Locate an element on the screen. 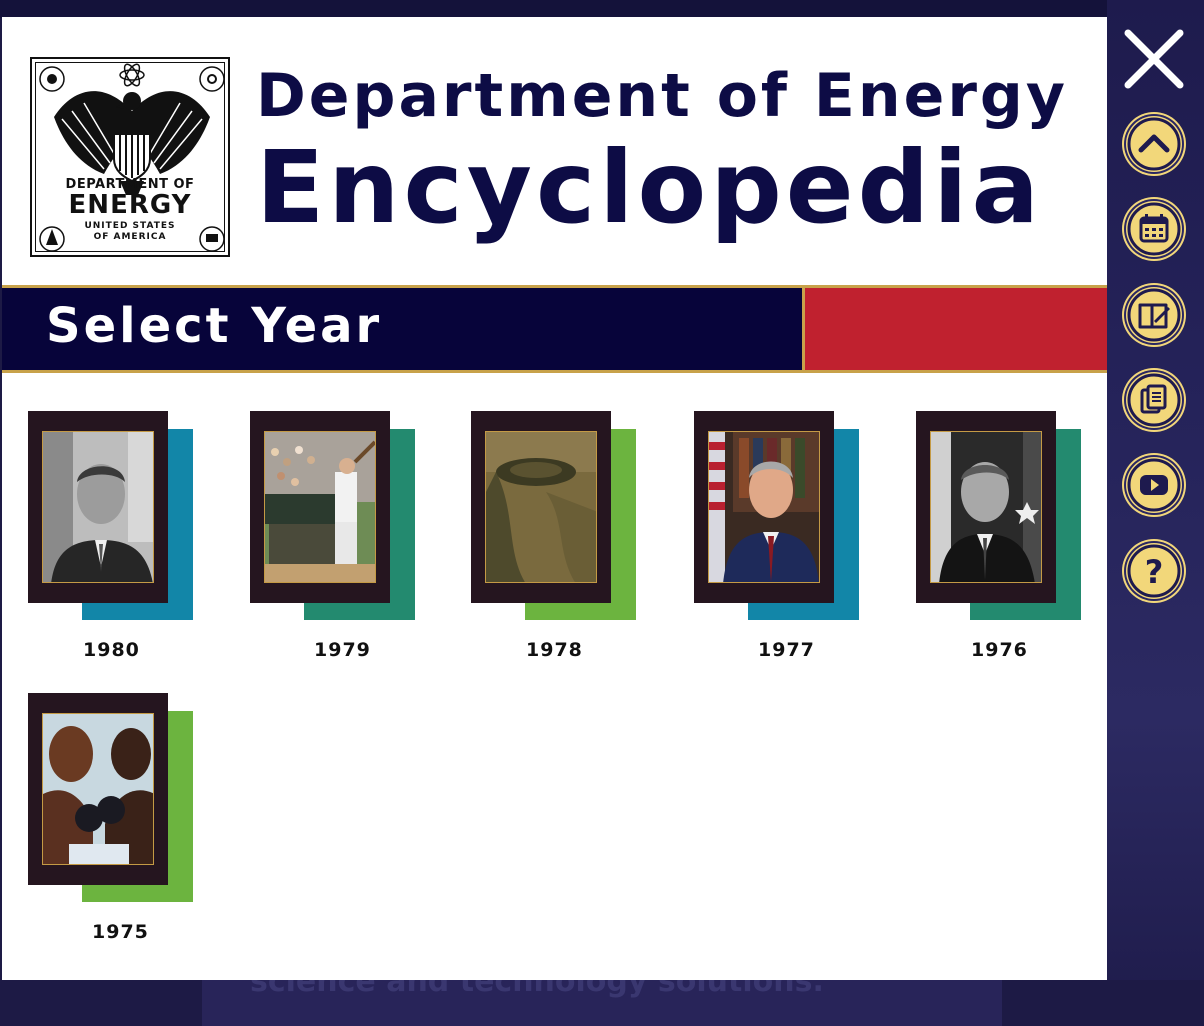 Image resolution: width=1204 pixels, height=1026 pixels. seal-text-energy: ENERGY is located at coordinates (130, 205).